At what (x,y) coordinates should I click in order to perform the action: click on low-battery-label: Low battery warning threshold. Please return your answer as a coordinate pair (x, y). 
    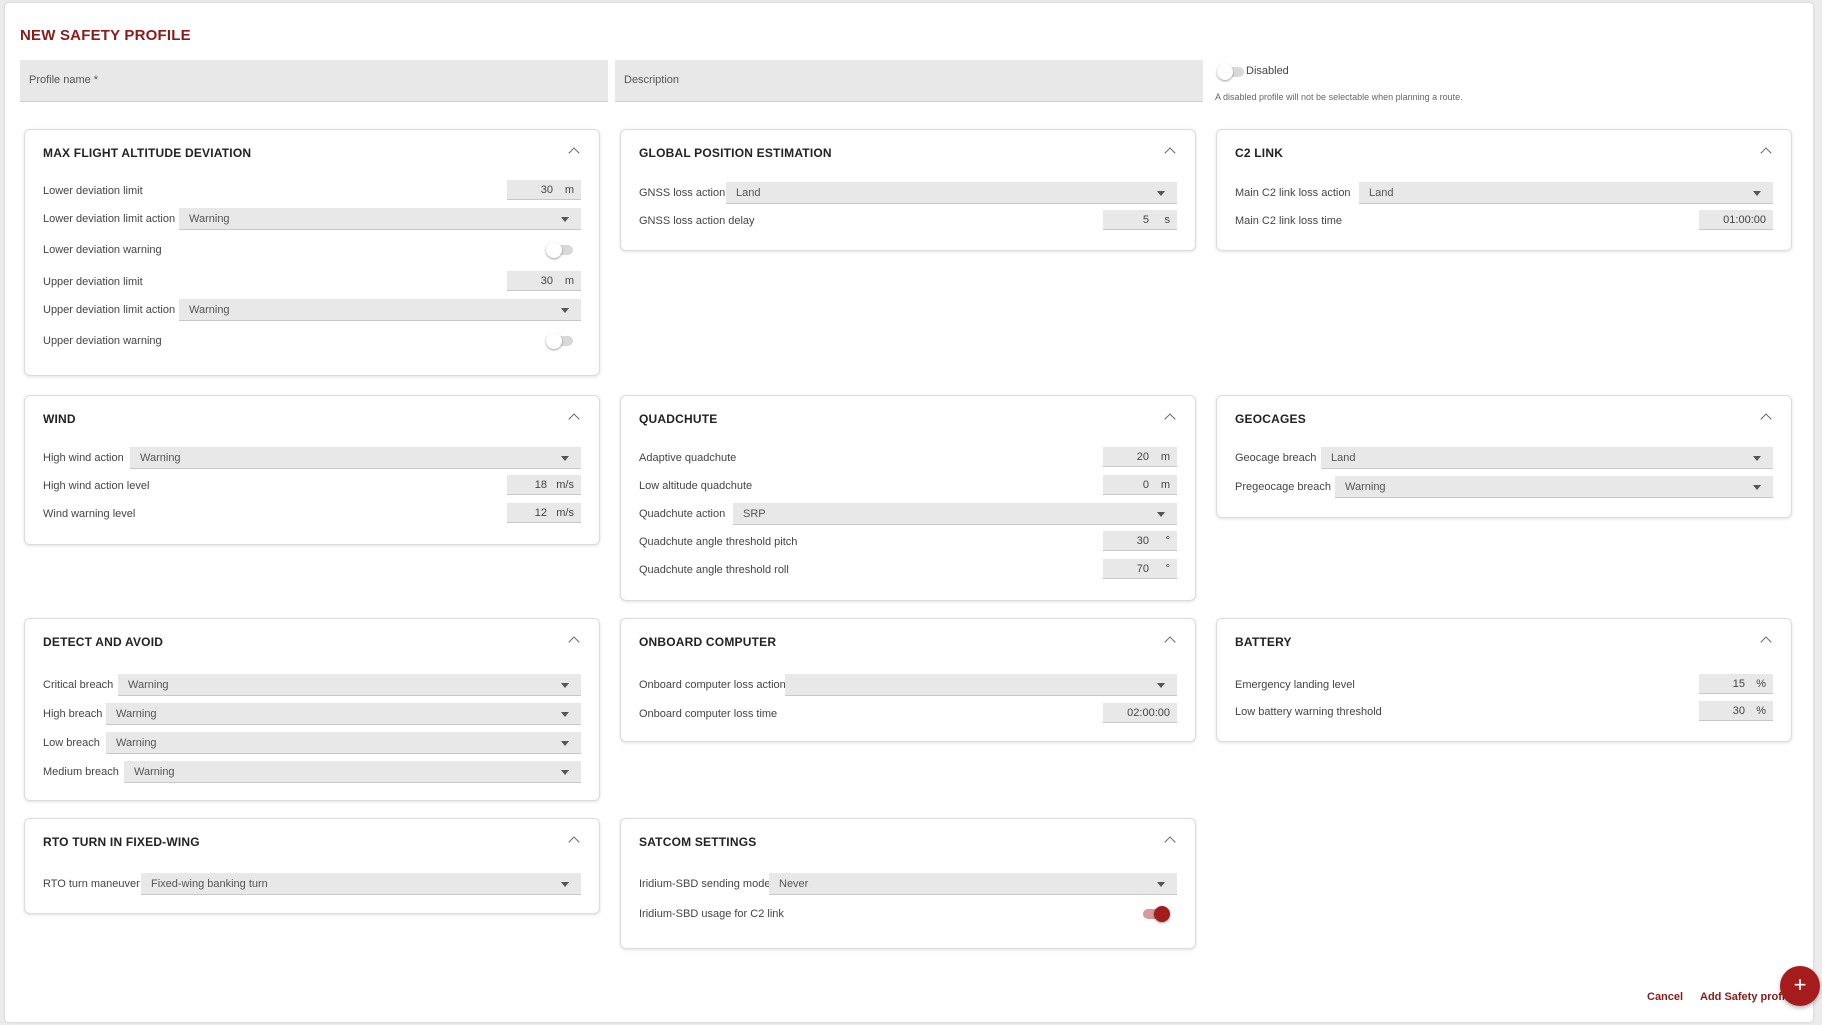
    Looking at the image, I should click on (1308, 712).